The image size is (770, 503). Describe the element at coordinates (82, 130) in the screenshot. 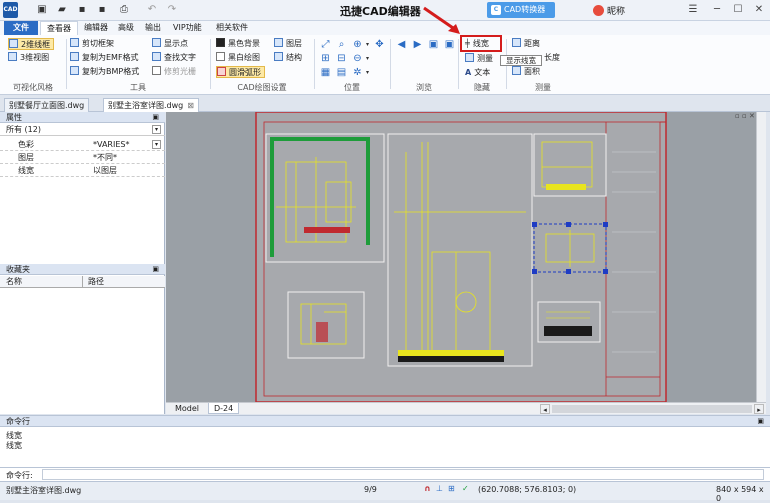

I see `properties-selector: 所有 (12) ▾` at that location.